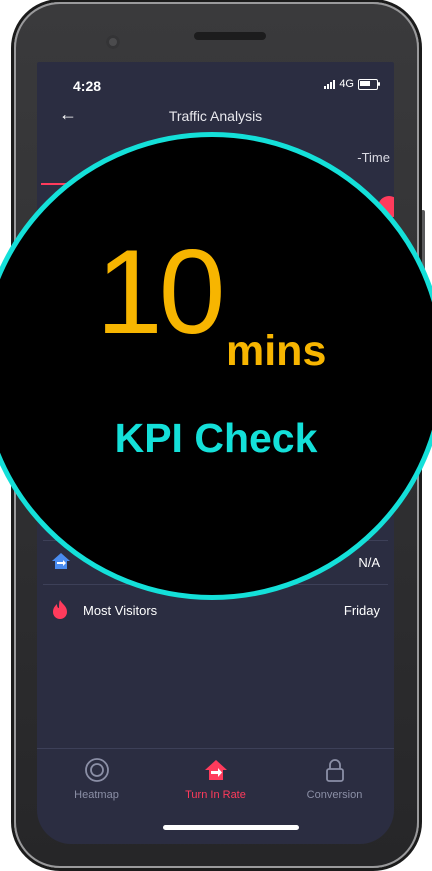 The width and height of the screenshot is (432, 871). Describe the element at coordinates (113, 42) in the screenshot. I see `front-camera` at that location.